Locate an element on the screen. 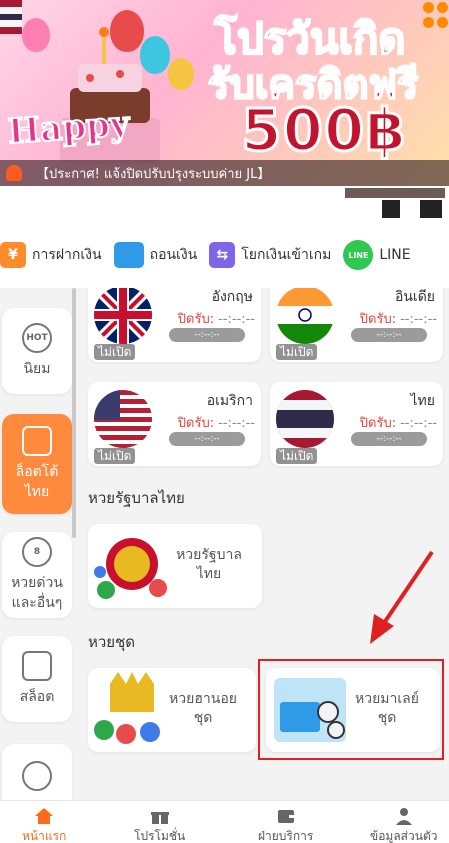 This screenshot has height=843, width=449. announcement-bar: 【ประกาศ! แจ้งปิดปรับปรุงระบบค่าย JL】 is located at coordinates (224, 173).